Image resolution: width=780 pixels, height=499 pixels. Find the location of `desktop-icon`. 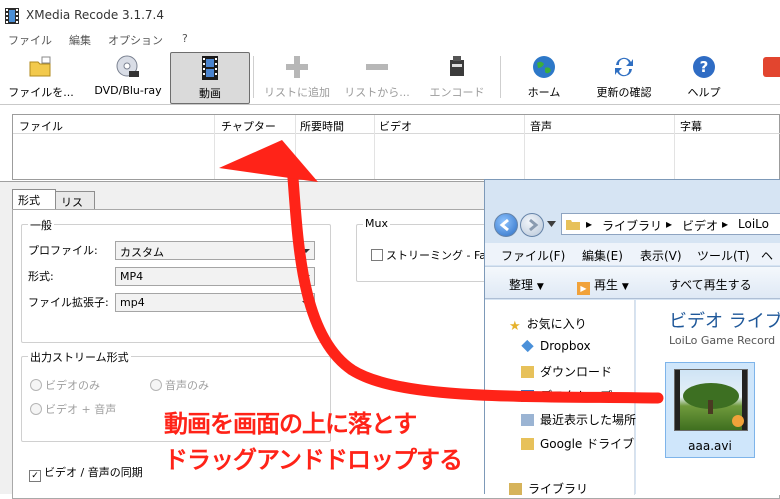

desktop-icon is located at coordinates (527, 396).